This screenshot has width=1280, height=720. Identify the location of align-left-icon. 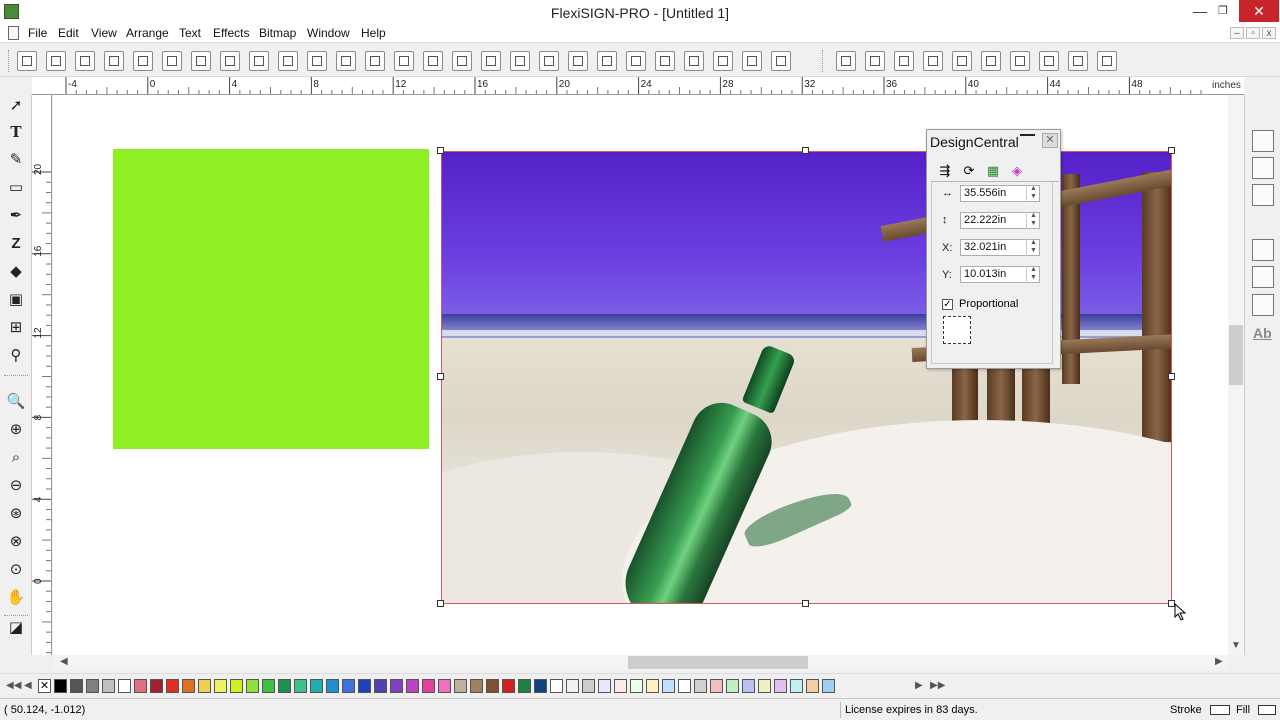
(1263, 141).